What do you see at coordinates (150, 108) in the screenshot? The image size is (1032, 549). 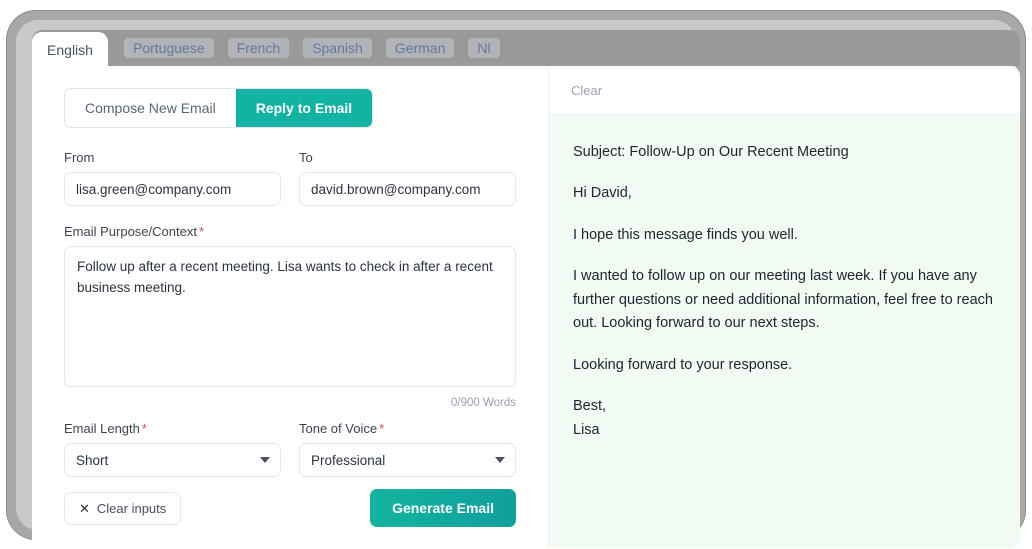 I see `compose-new-email-tab: Compose New Email` at bounding box center [150, 108].